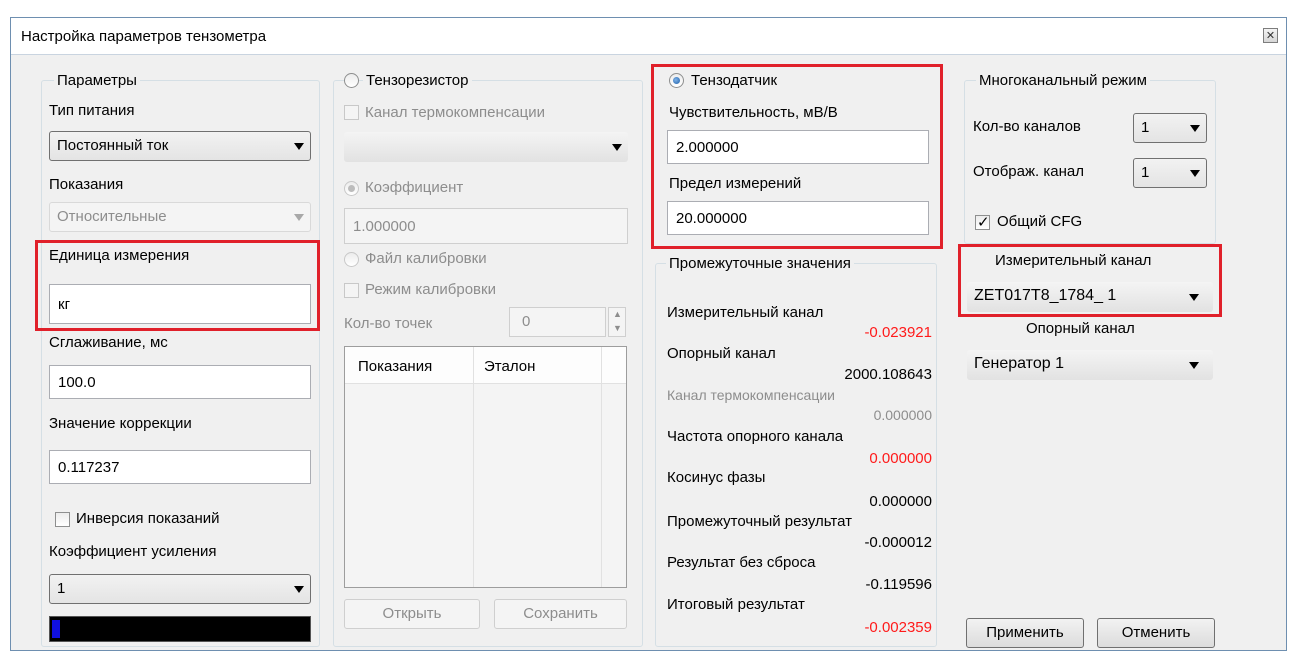  What do you see at coordinates (1090, 365) in the screenshot?
I see `ref-channel-select: Генератор 1` at bounding box center [1090, 365].